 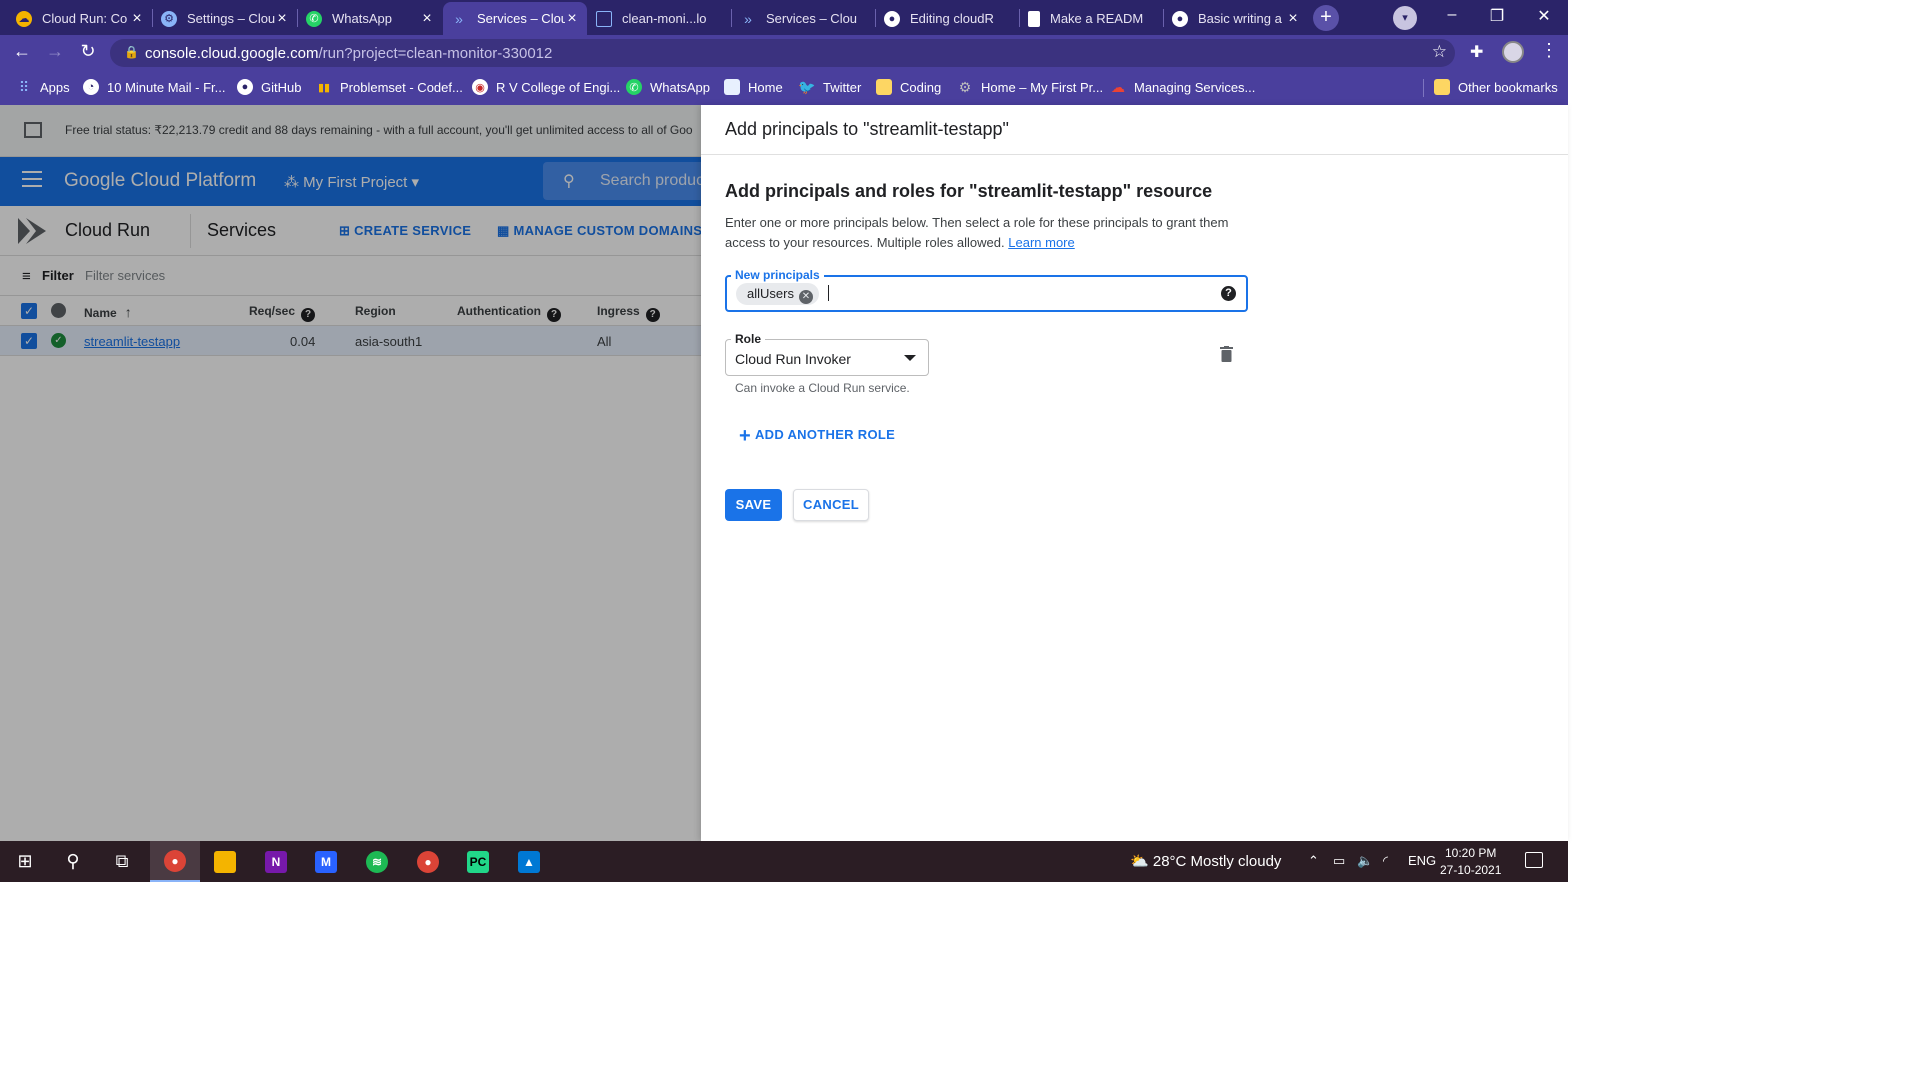 What do you see at coordinates (1339, 861) in the screenshot?
I see `battery-icon: ▭` at bounding box center [1339, 861].